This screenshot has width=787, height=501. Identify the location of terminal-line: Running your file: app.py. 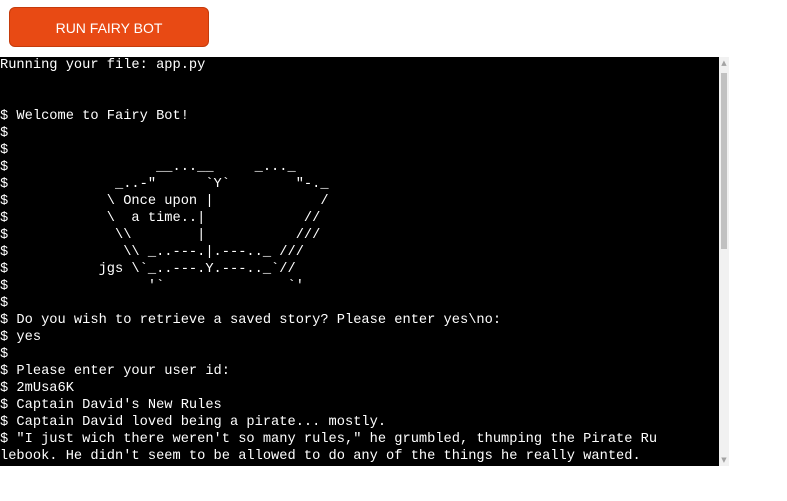
(103, 65).